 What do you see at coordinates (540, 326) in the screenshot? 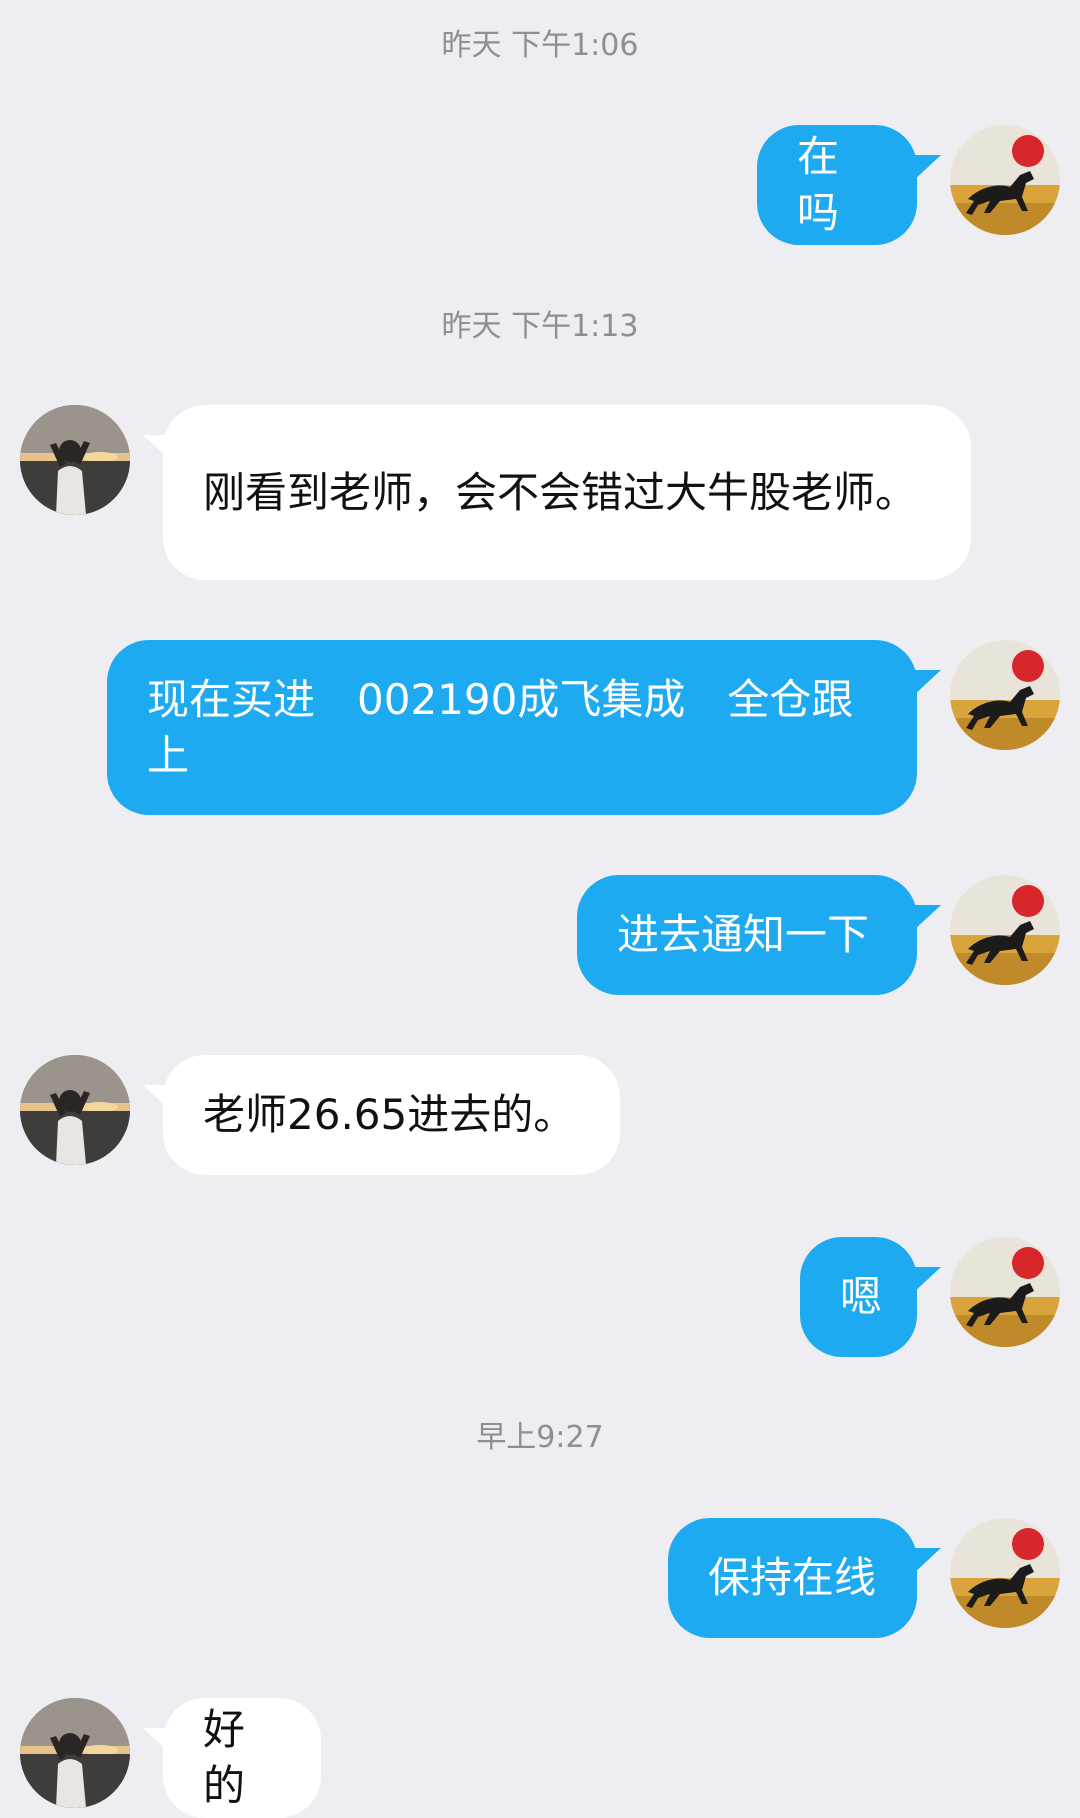
I see `timestamp: 昨天 下午1:13` at bounding box center [540, 326].